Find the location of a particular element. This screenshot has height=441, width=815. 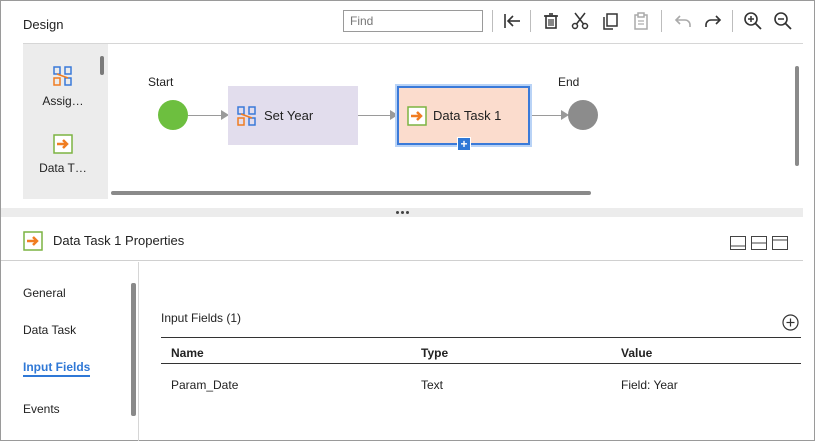

column-header-value: Value is located at coordinates (636, 353).